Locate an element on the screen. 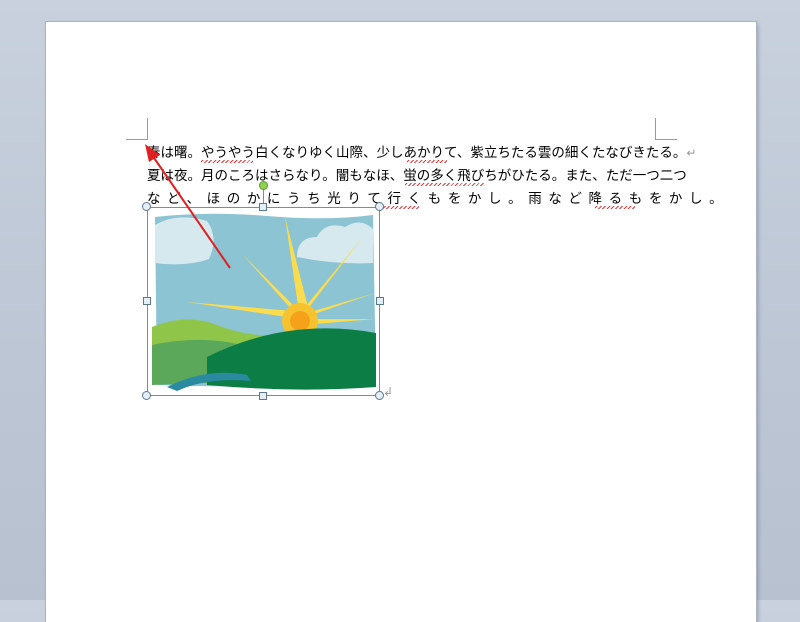 This screenshot has height=622, width=800. resize-handle-top is located at coordinates (263, 207).